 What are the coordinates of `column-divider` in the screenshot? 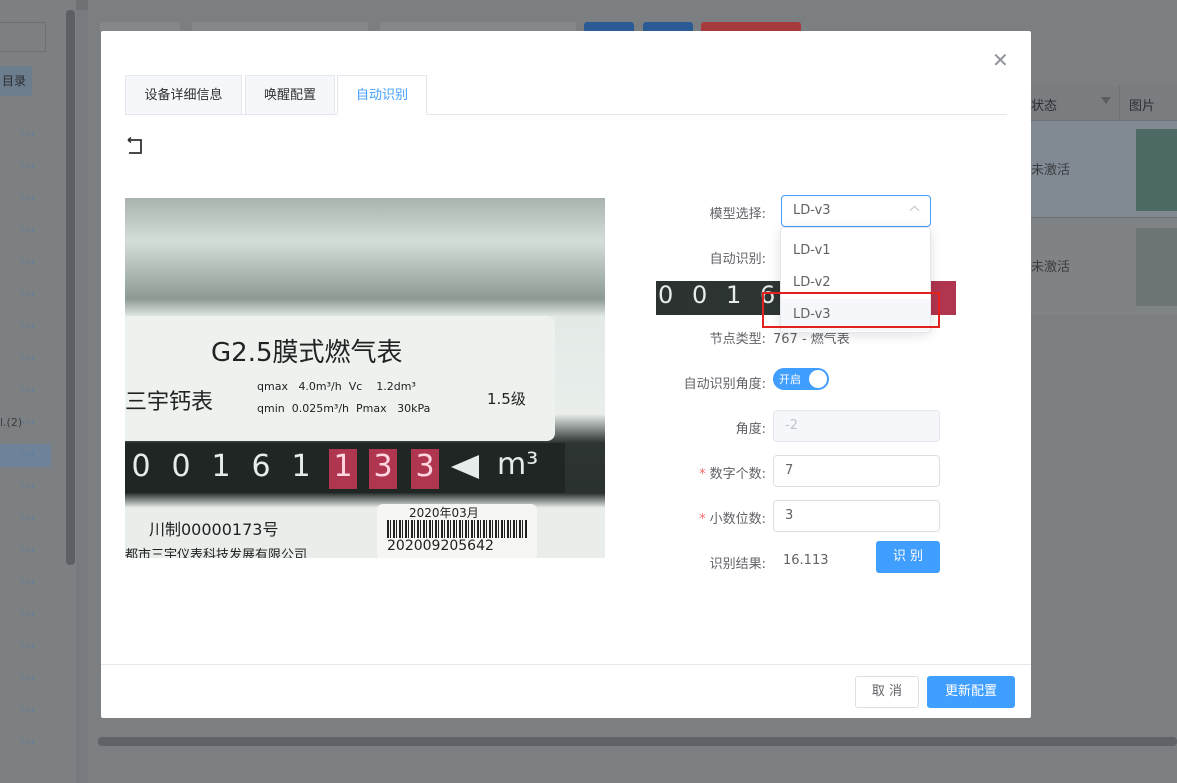 It's located at (1119, 103).